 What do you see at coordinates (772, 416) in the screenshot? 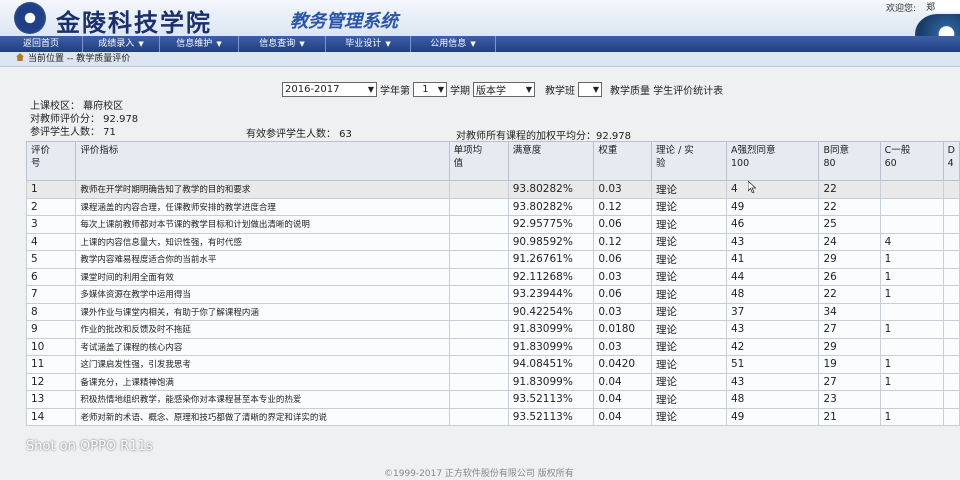
I see `table-cell: 49` at bounding box center [772, 416].